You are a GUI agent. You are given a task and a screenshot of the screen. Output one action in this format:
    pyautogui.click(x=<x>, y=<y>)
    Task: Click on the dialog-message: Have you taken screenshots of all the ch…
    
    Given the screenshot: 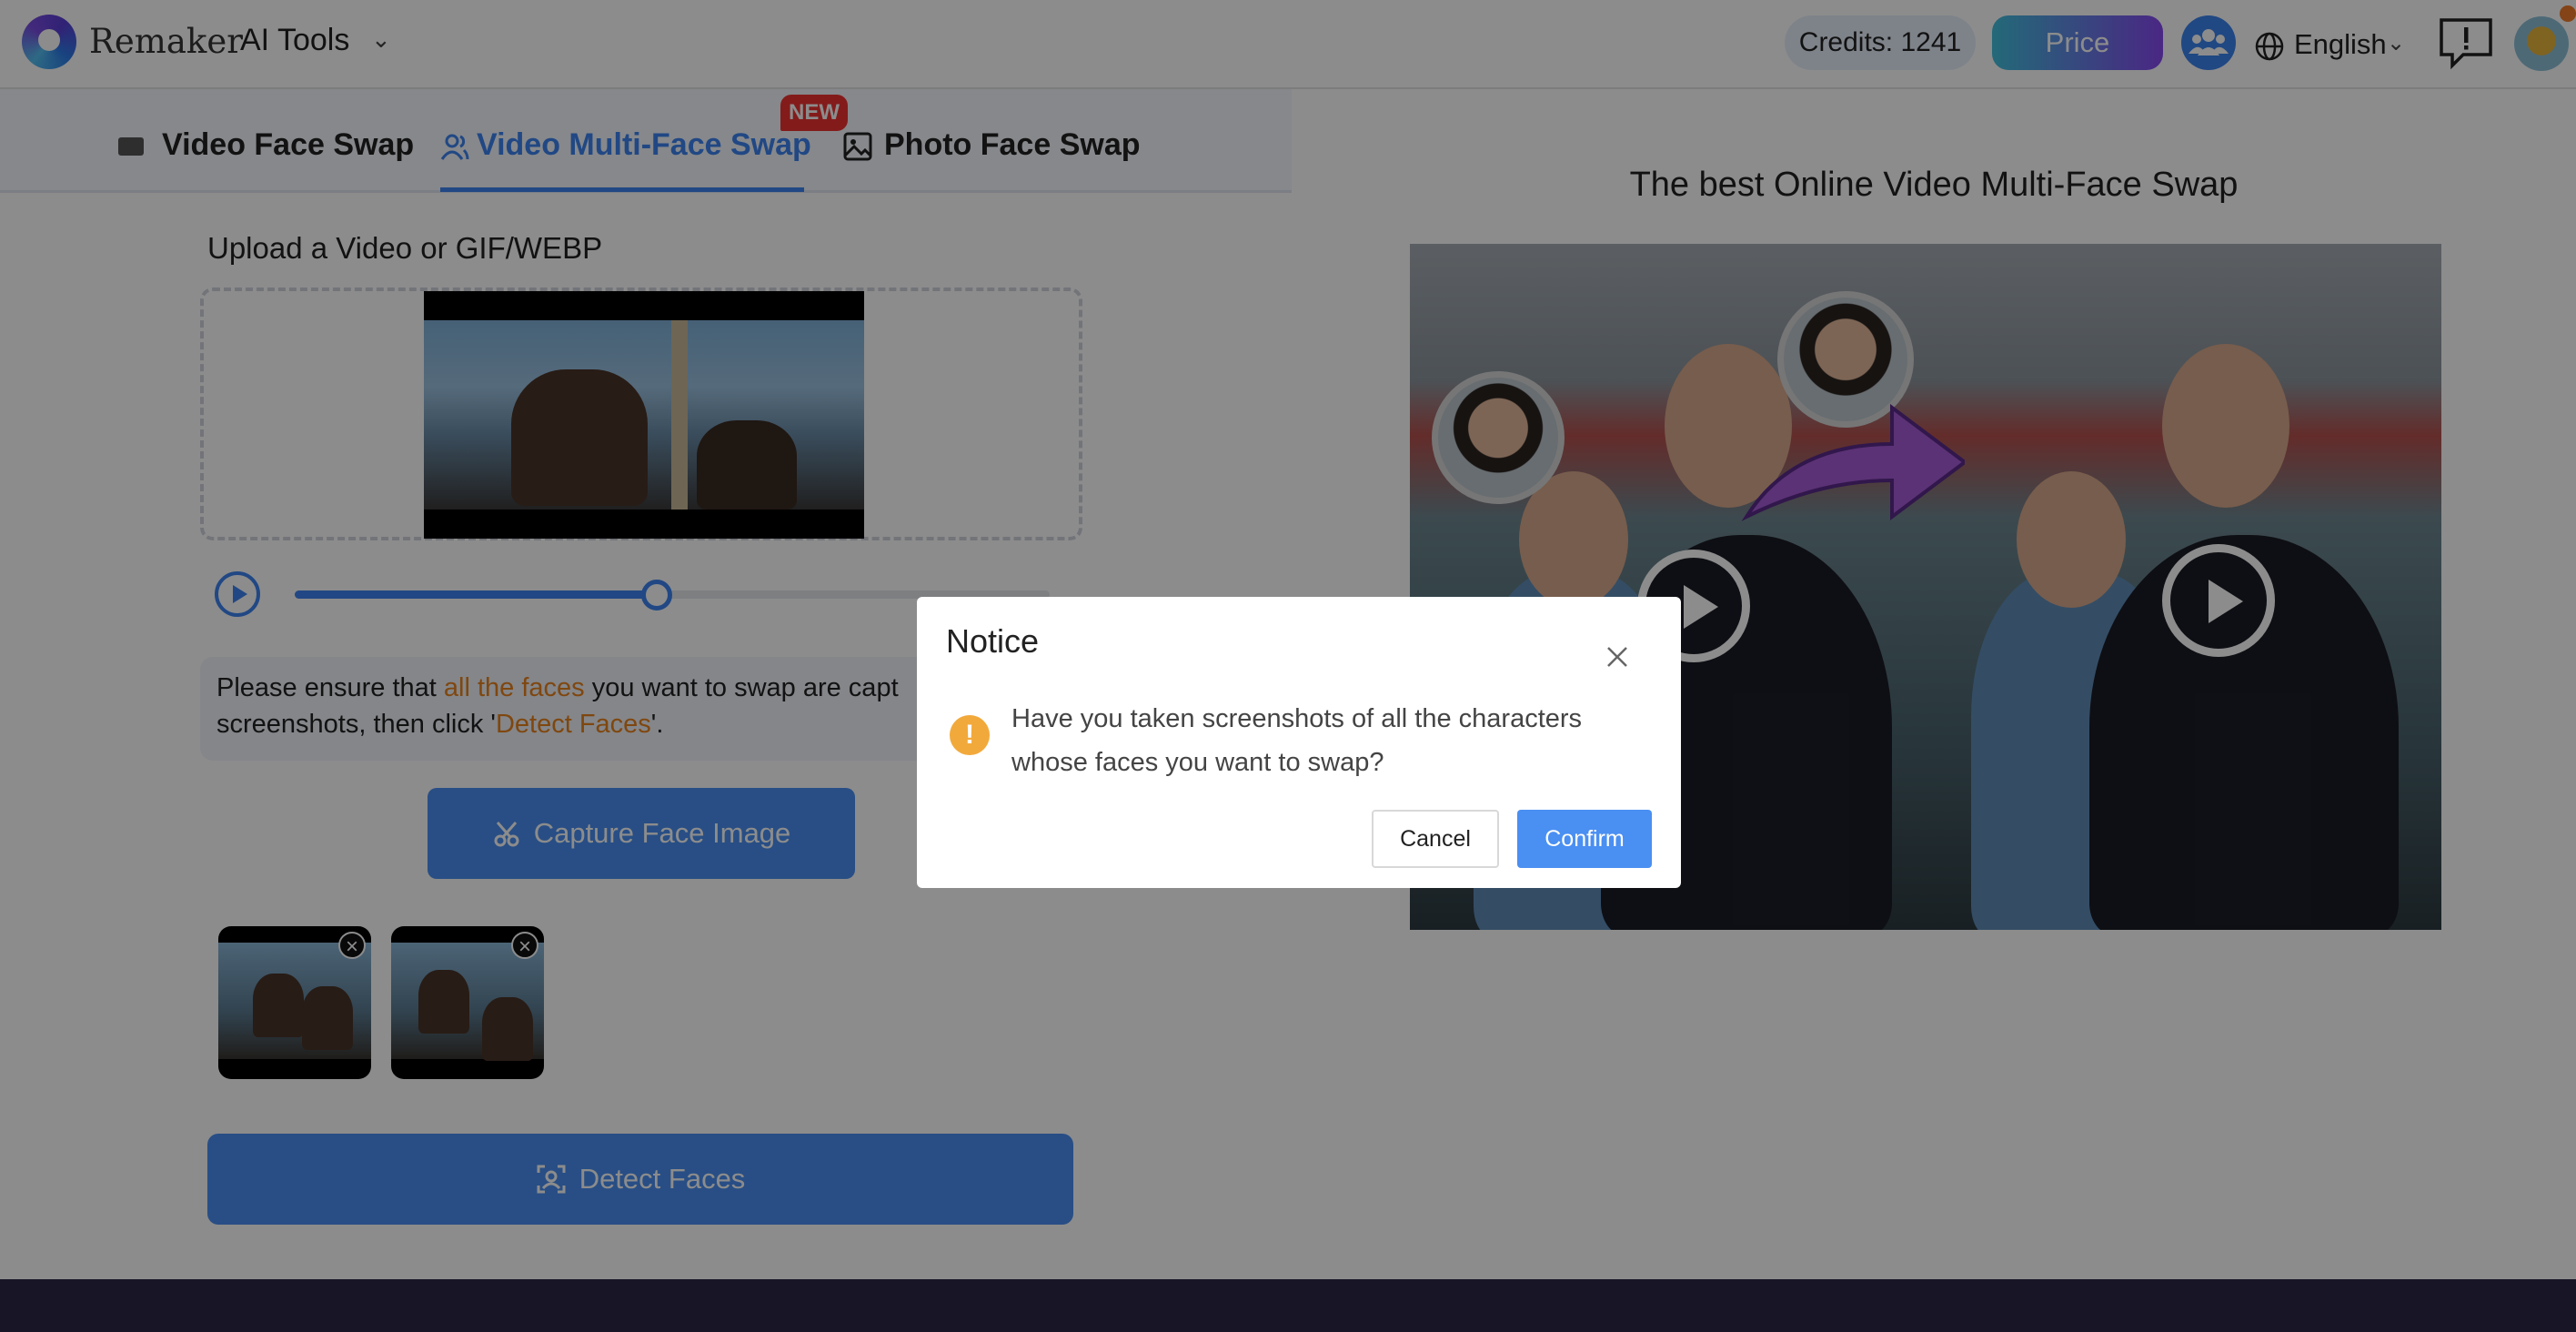 What is the action you would take?
    pyautogui.click(x=1297, y=741)
    